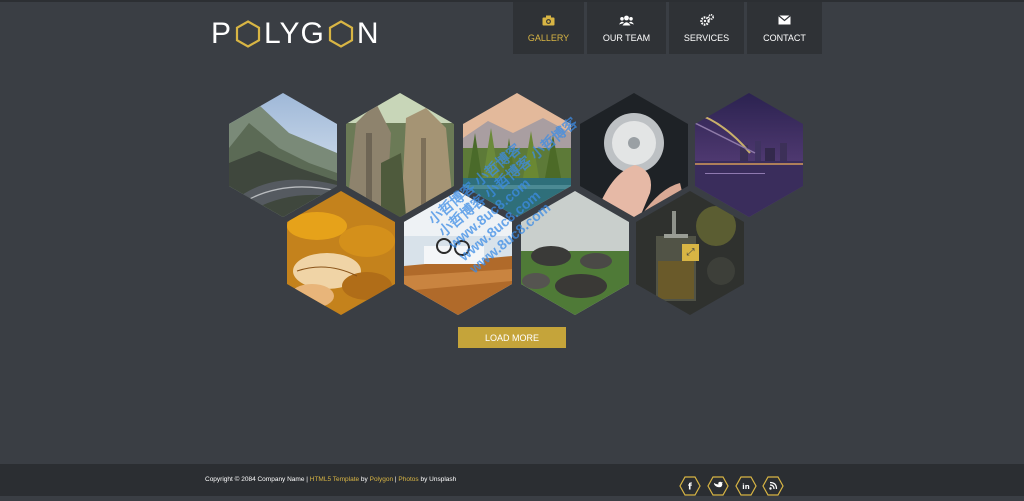 Image resolution: width=1024 pixels, height=501 pixels. I want to click on gallery-item-dandelion, so click(634, 155).